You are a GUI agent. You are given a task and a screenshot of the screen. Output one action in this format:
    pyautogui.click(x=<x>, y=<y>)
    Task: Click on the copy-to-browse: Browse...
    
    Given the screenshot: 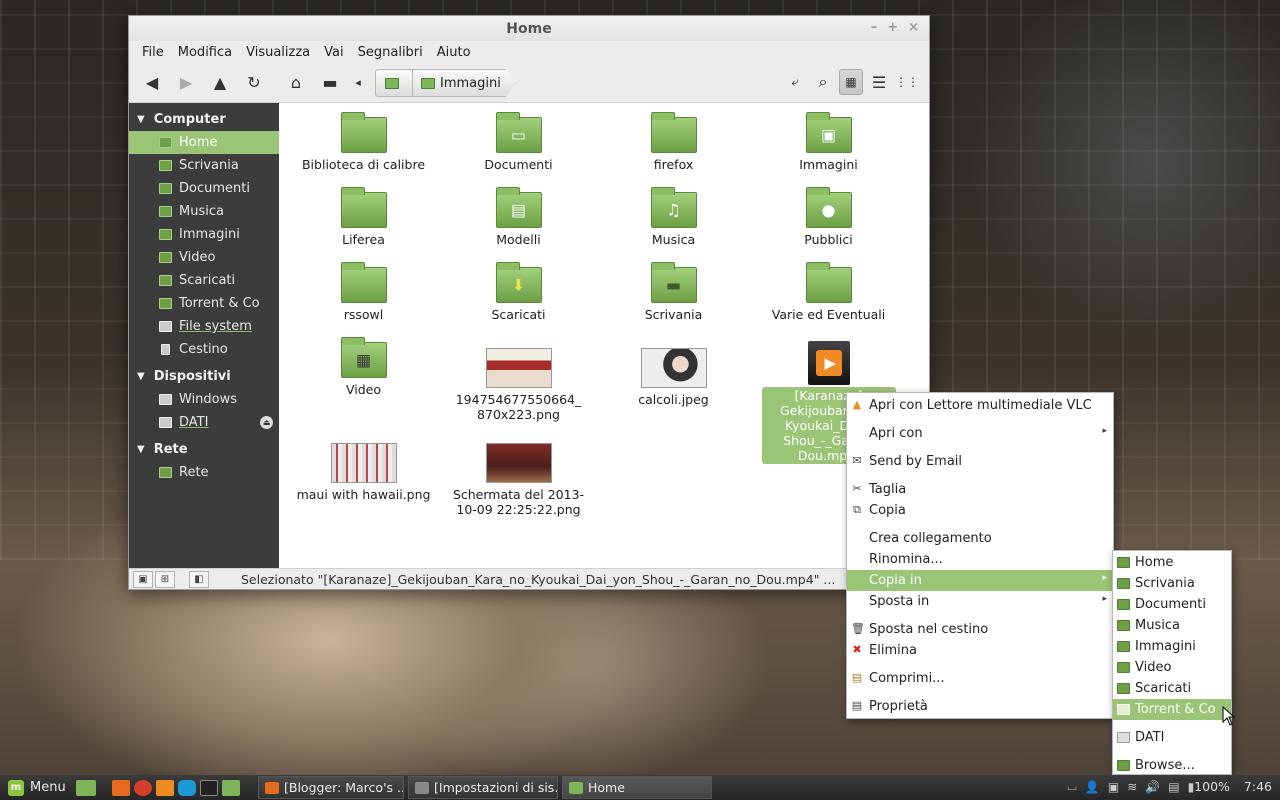 What is the action you would take?
    pyautogui.click(x=1172, y=765)
    